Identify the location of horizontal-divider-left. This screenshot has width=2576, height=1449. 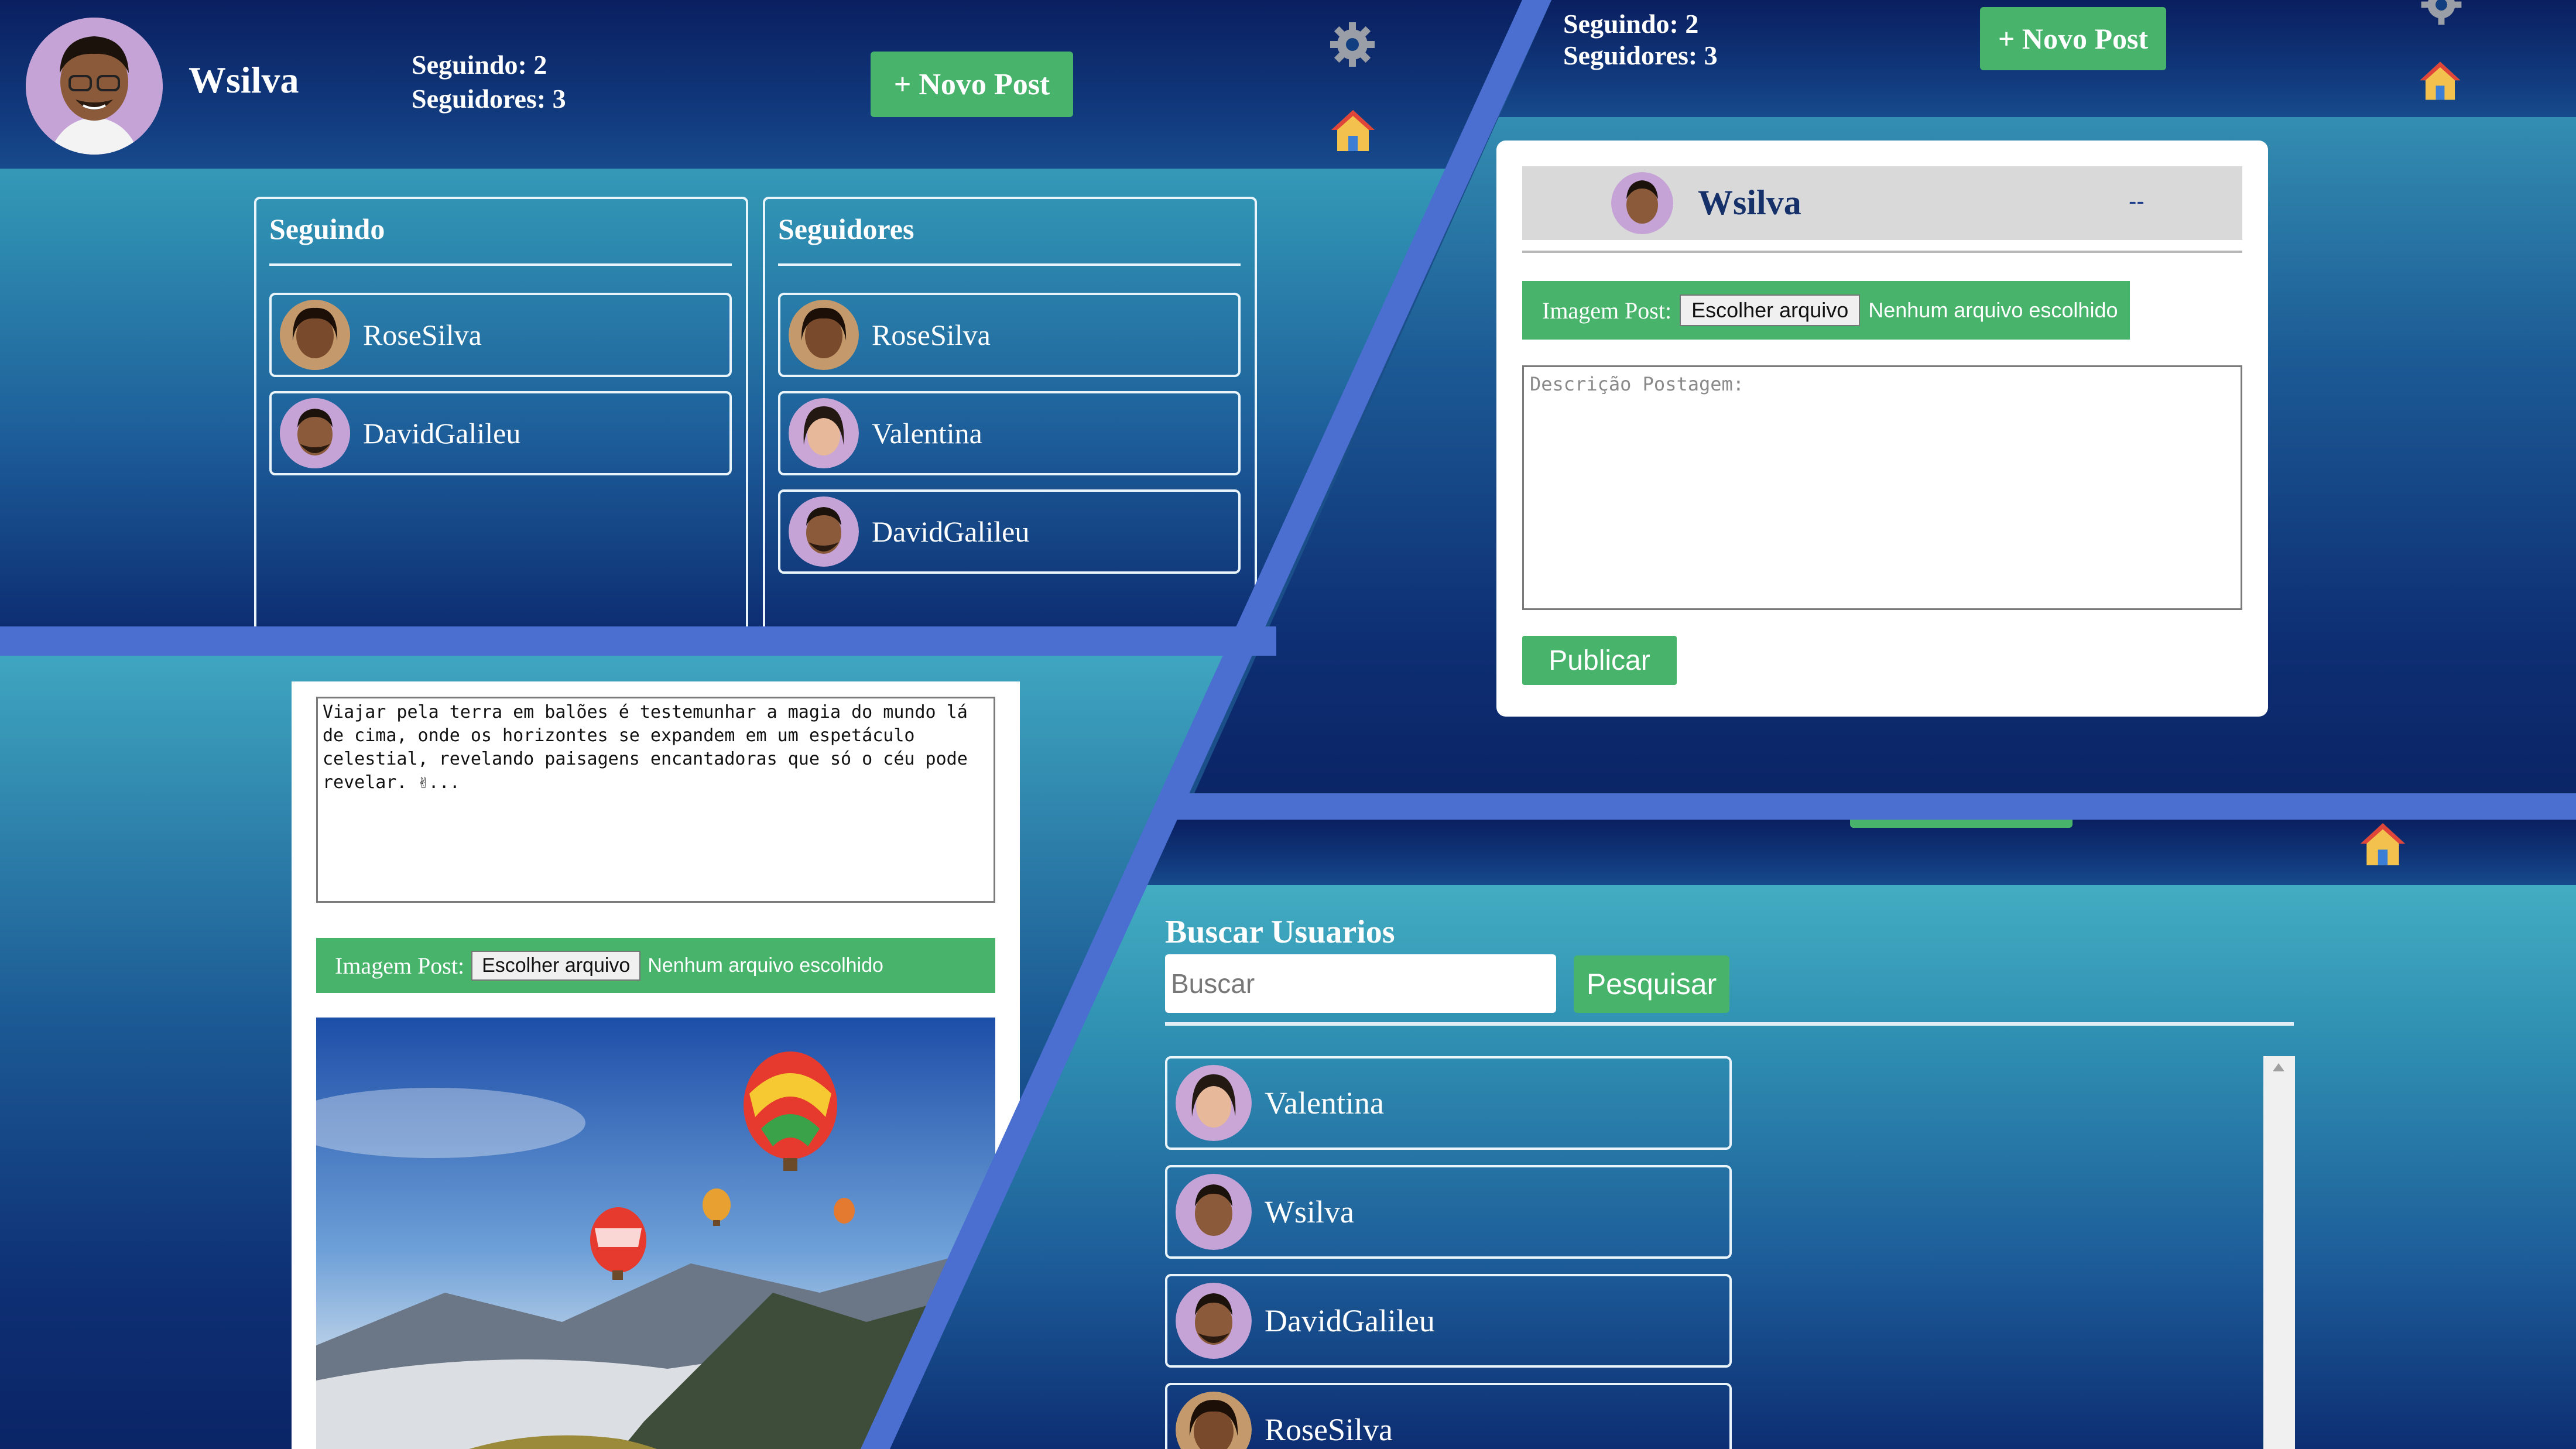
(638, 641).